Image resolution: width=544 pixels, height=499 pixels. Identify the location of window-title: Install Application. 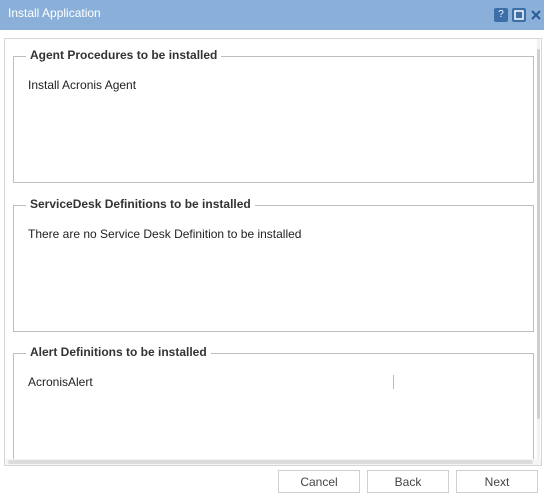
(54, 13).